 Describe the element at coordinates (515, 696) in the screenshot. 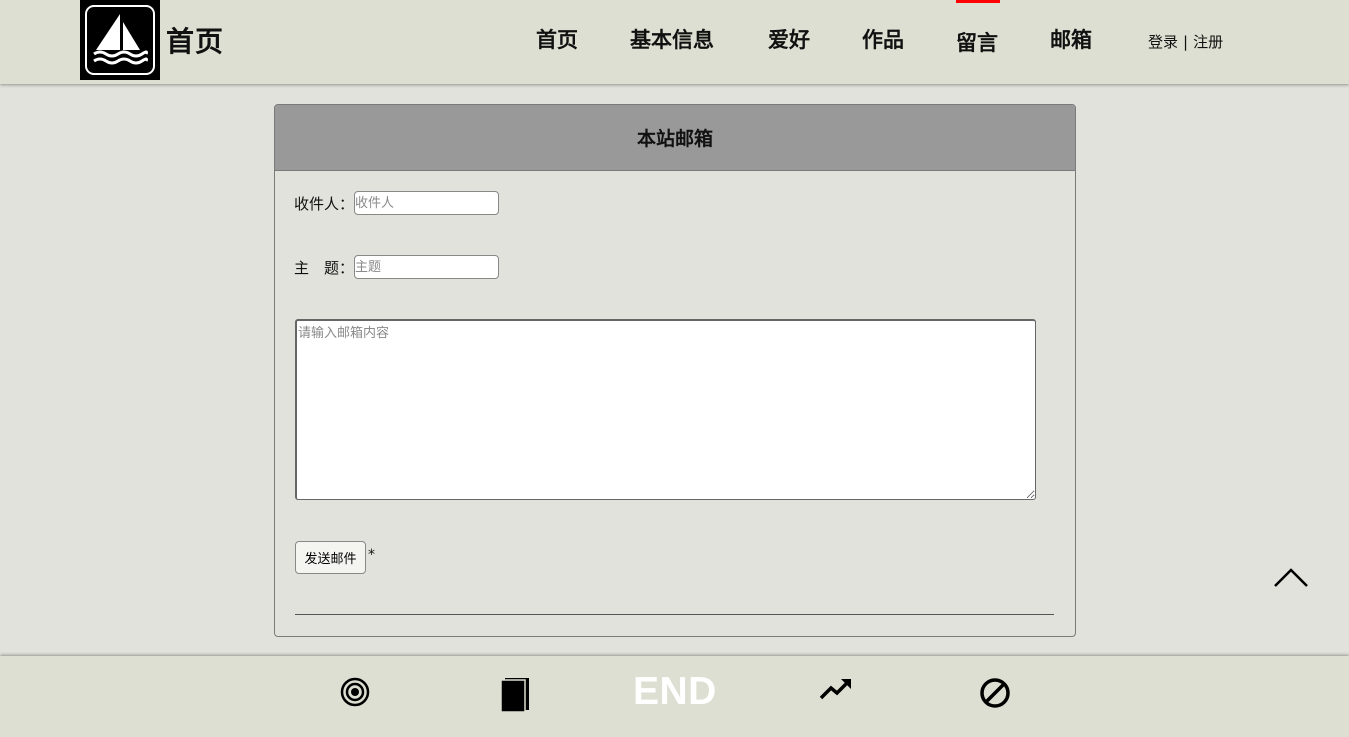

I see `book-icon` at that location.